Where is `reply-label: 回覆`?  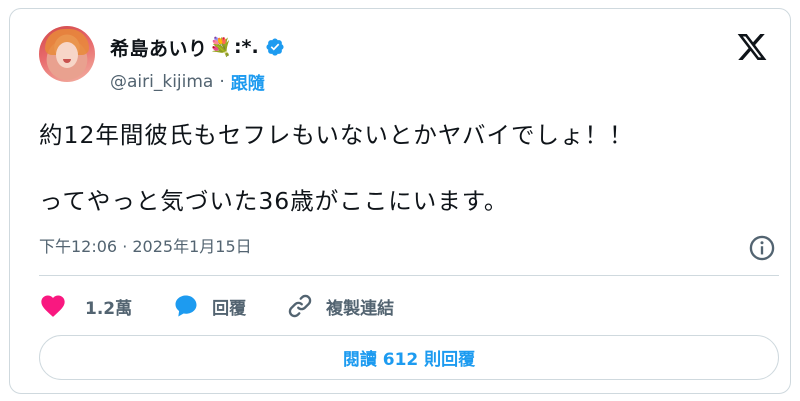
reply-label: 回覆 is located at coordinates (229, 308).